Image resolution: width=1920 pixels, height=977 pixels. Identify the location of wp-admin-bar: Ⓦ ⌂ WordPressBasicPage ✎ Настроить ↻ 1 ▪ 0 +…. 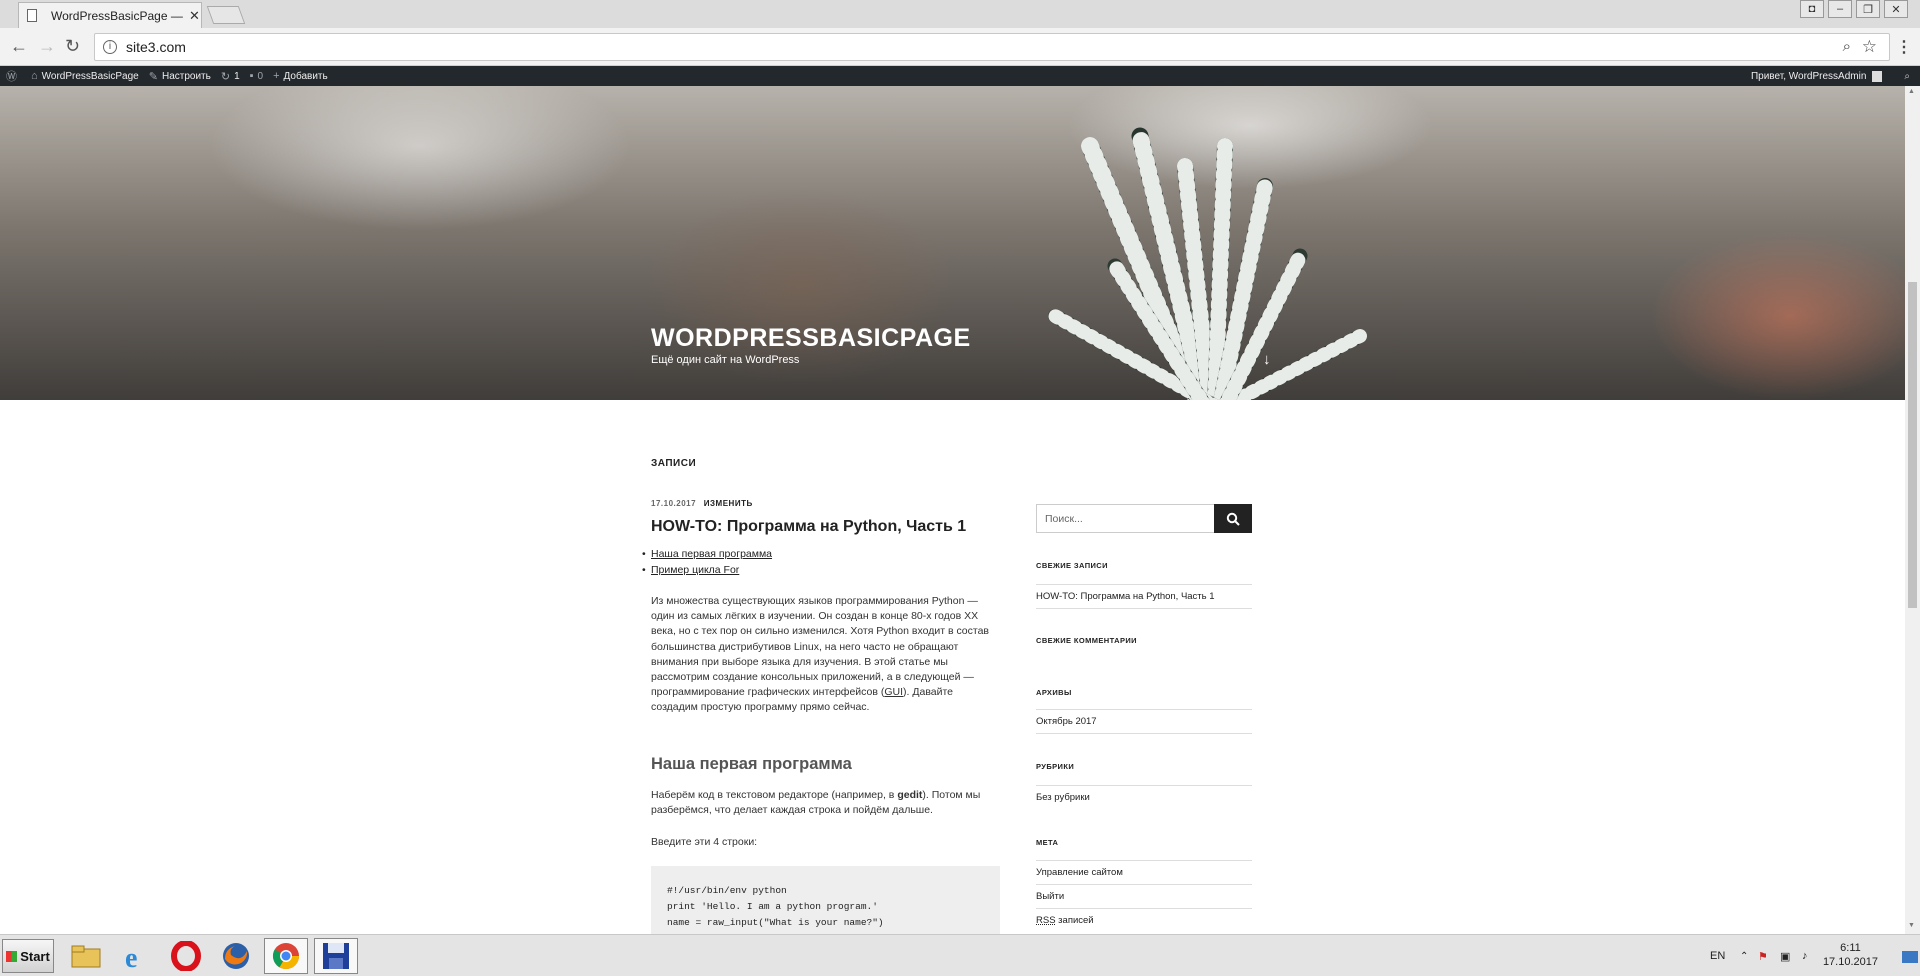
(960, 76).